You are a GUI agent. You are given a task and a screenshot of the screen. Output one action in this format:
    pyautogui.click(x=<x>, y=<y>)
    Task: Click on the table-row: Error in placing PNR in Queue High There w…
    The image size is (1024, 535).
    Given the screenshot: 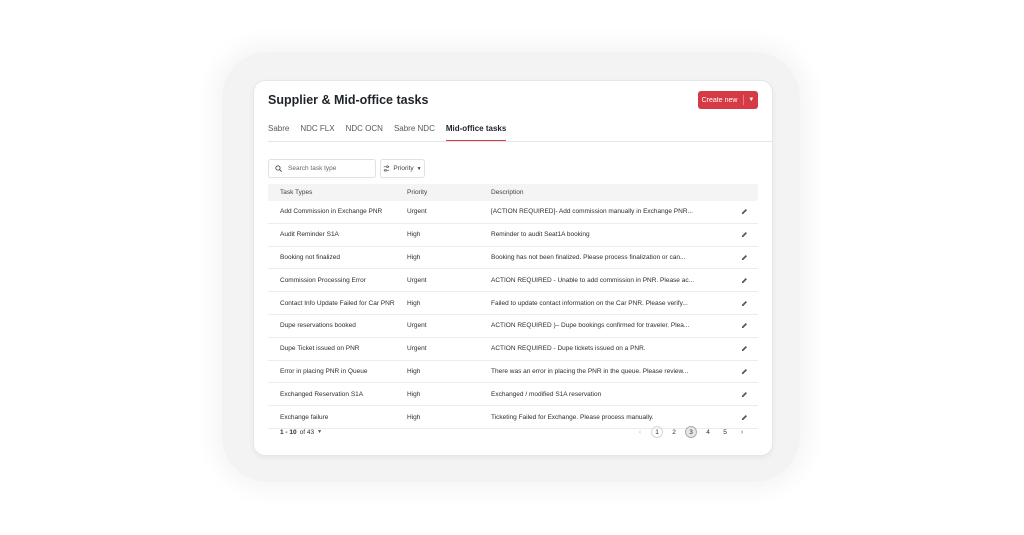 What is the action you would take?
    pyautogui.click(x=513, y=372)
    